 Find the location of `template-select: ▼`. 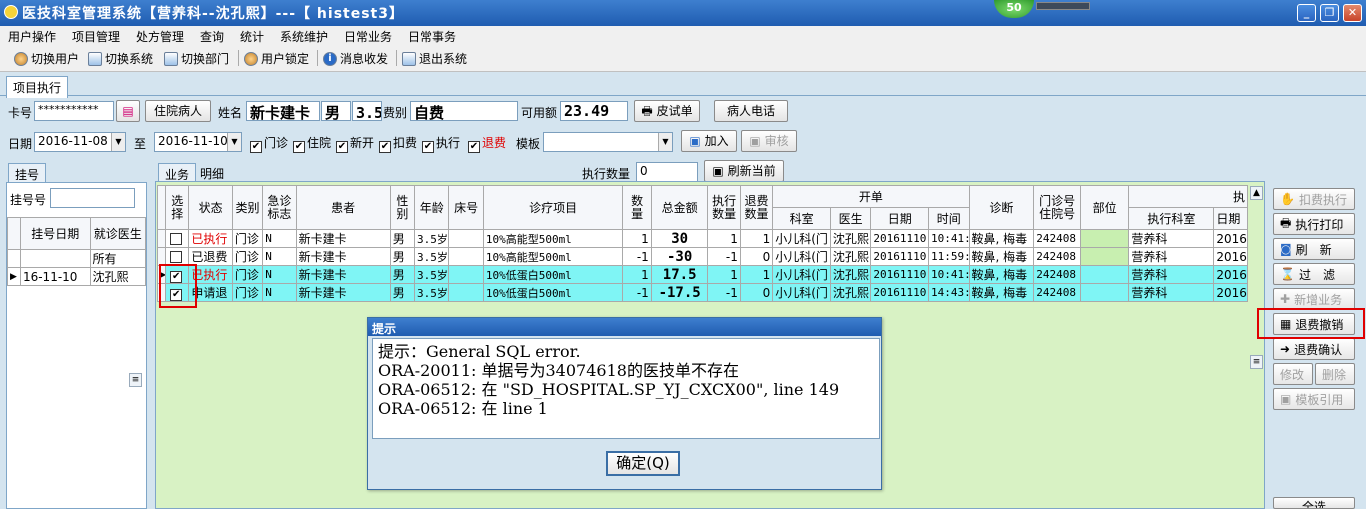

template-select: ▼ is located at coordinates (608, 142).